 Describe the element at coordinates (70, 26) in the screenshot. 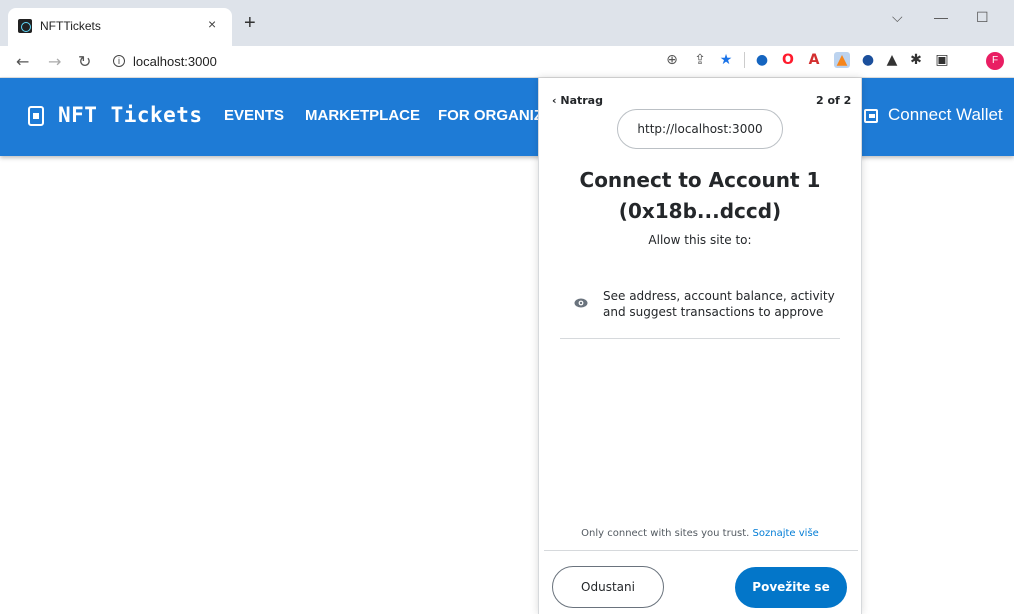

I see `tab-title: NFTTickets` at that location.